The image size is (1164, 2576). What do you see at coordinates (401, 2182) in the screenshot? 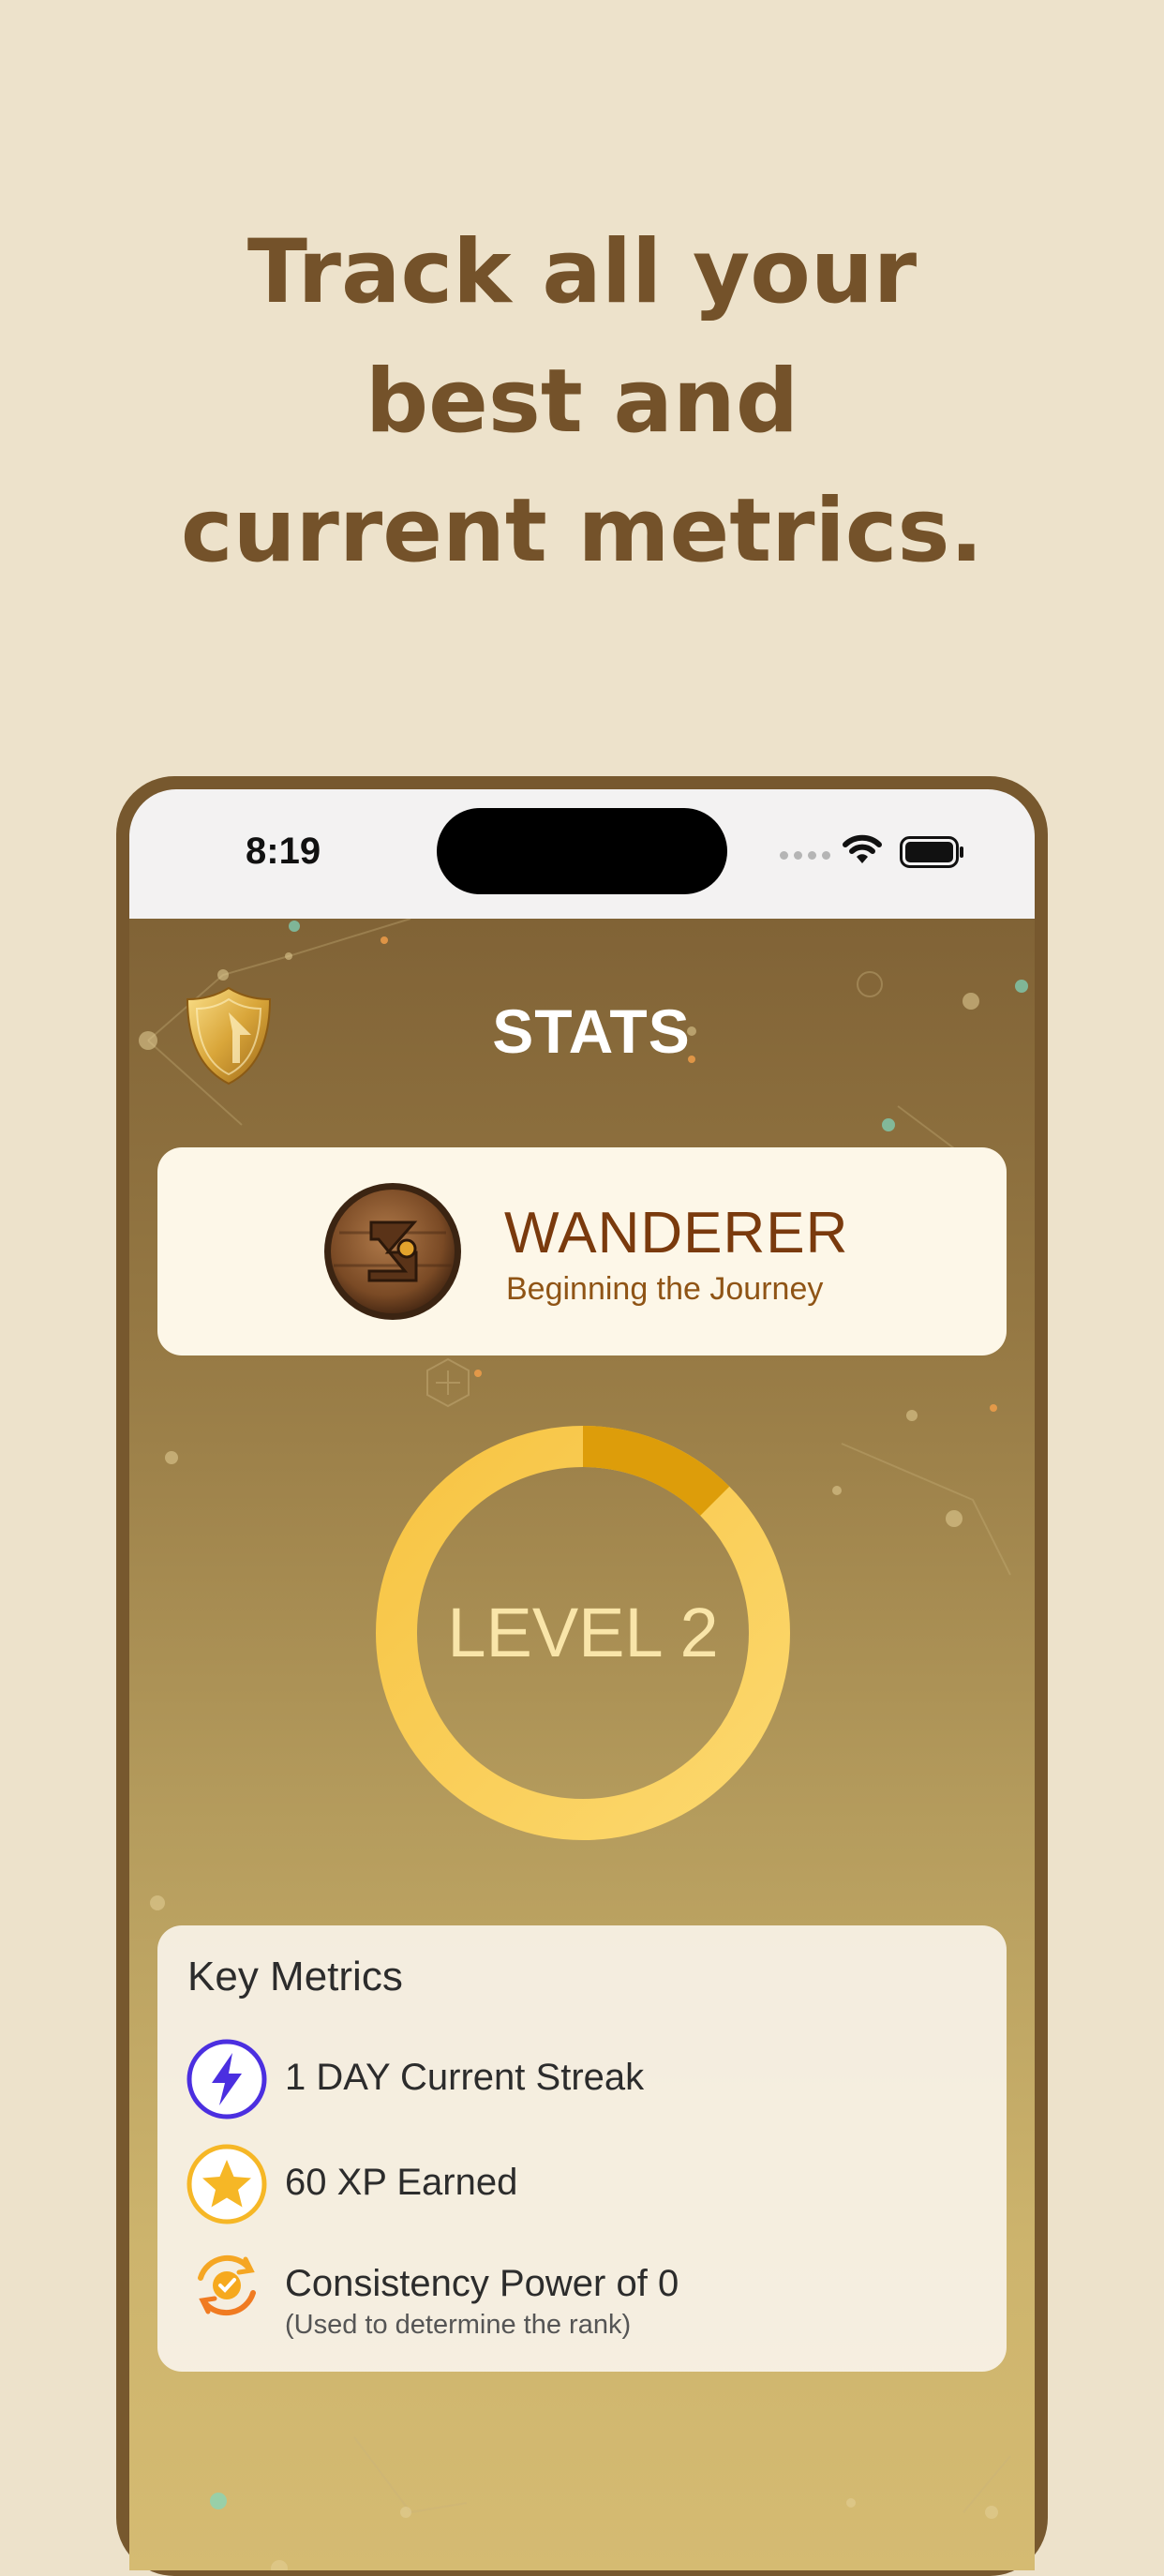
I see `metric-xp-text: 60 XP Earned` at bounding box center [401, 2182].